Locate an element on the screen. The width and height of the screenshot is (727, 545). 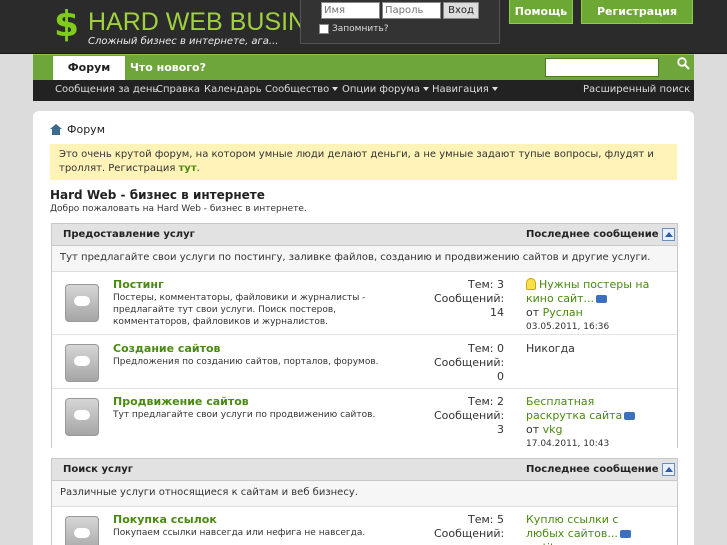
username-input is located at coordinates (350, 10).